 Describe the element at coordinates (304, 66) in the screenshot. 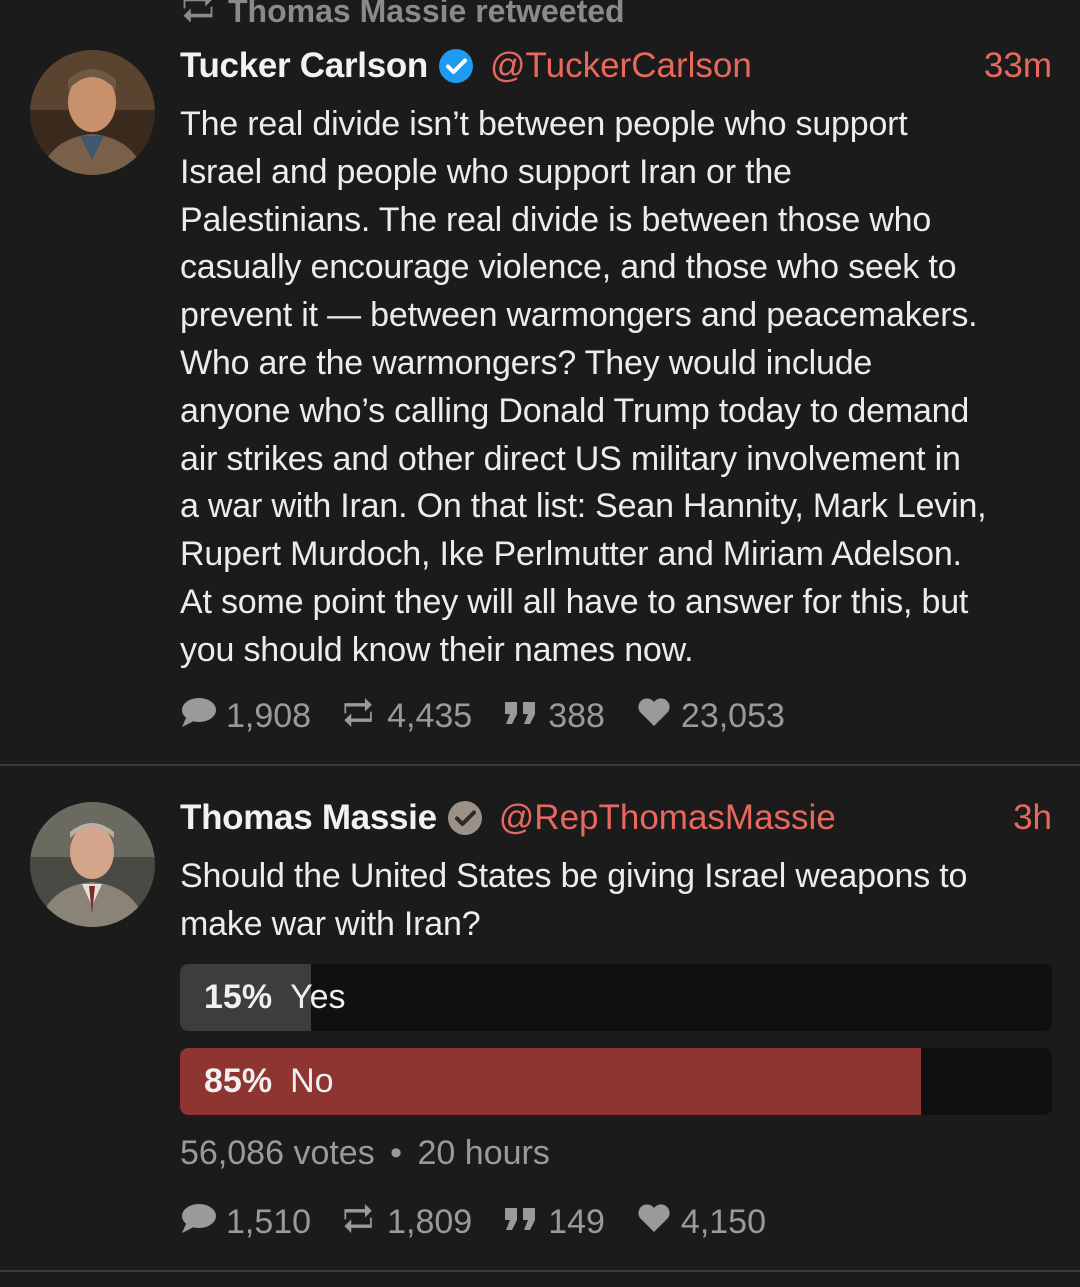

I see `author-name: Tucker Carlson` at that location.